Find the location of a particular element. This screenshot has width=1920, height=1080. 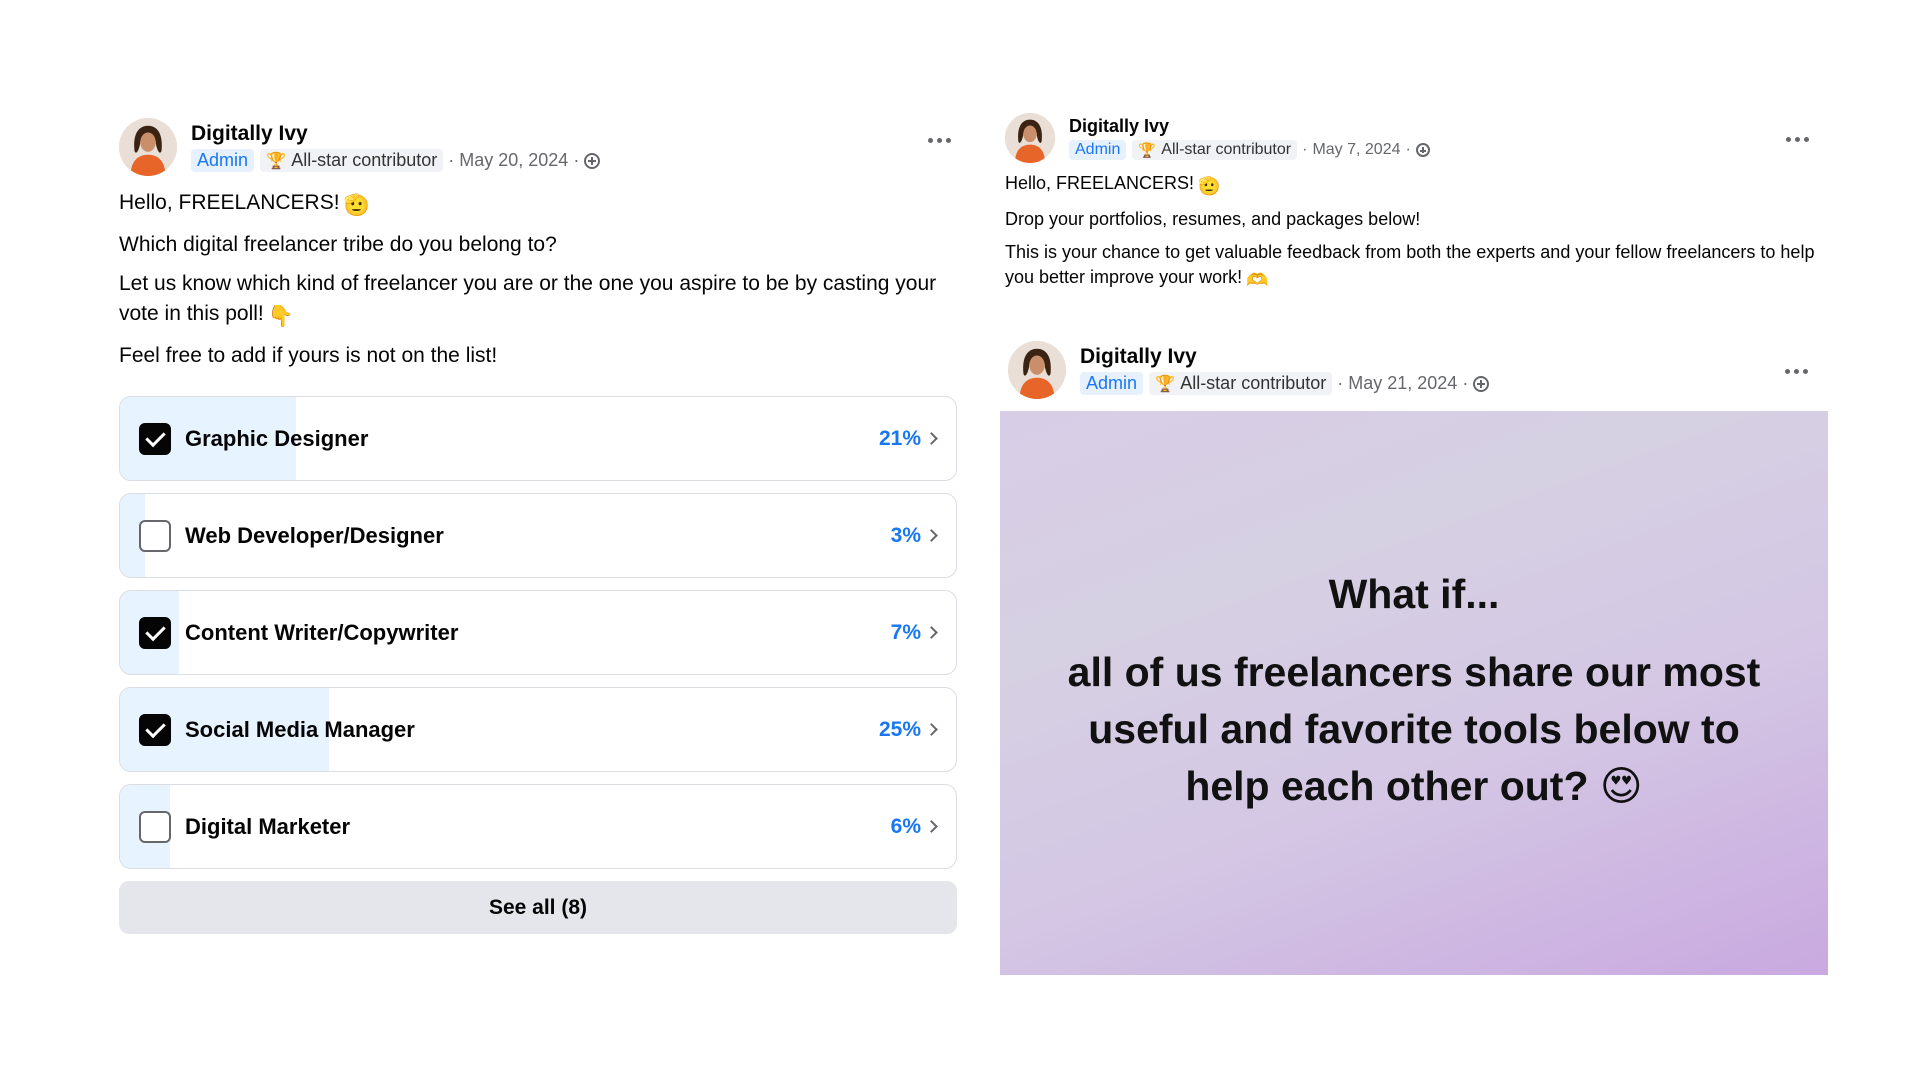

poll-option: Content Writer/Copywriter 7% is located at coordinates (538, 632).